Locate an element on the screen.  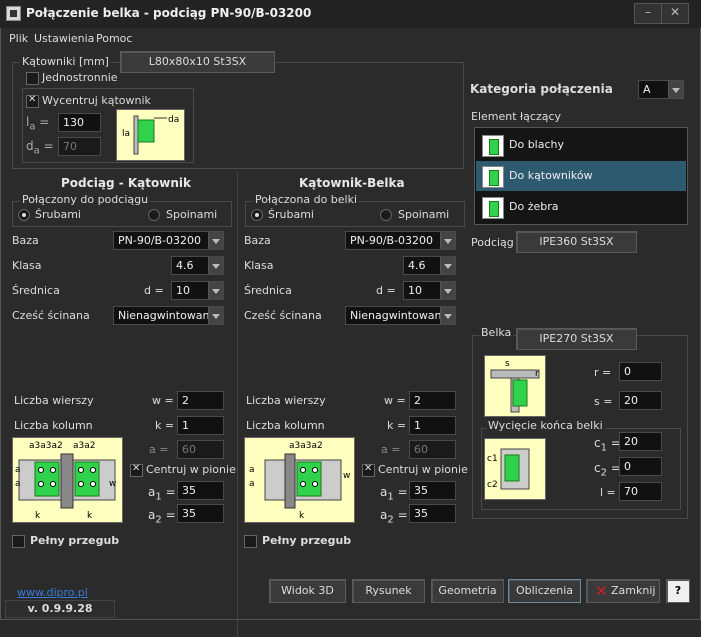
wycentruj-label: Wycentruj kątownik is located at coordinates (96, 100).